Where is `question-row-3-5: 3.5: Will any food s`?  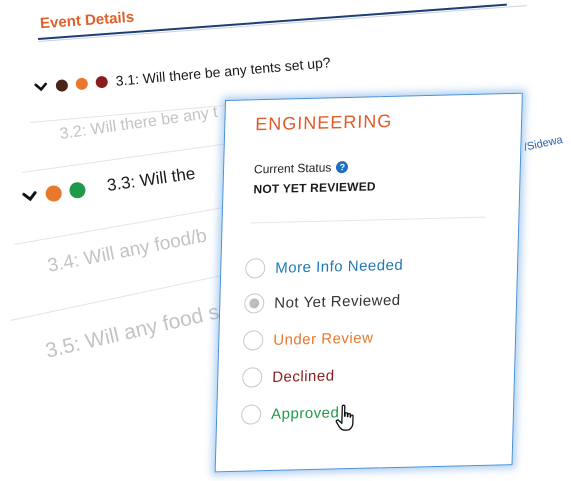
question-row-3-5: 3.5: Will any food s is located at coordinates (132, 331).